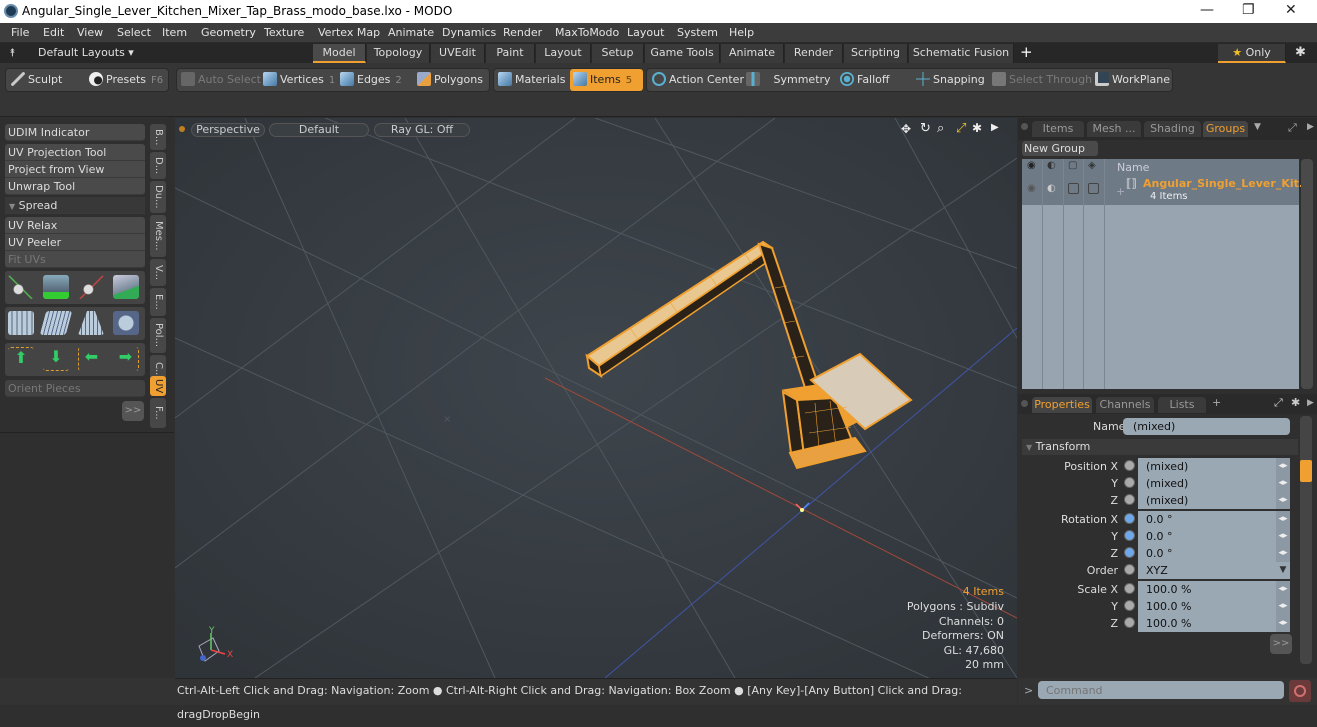  Describe the element at coordinates (75, 169) in the screenshot. I see `project-from-view-button: Project from View` at that location.